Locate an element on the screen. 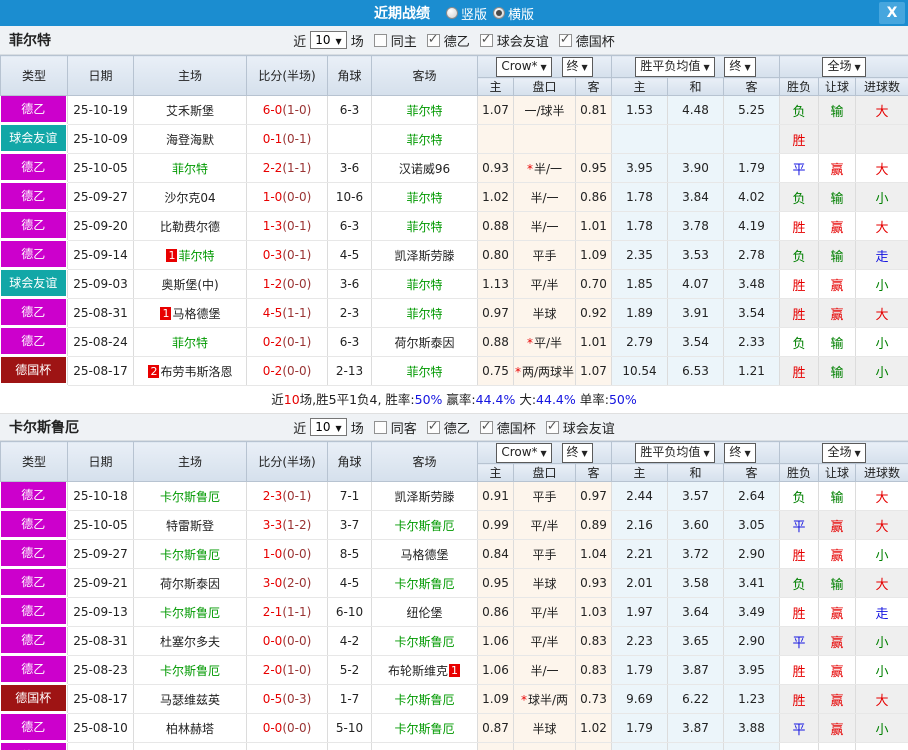  result-cell: 负 is located at coordinates (799, 110).